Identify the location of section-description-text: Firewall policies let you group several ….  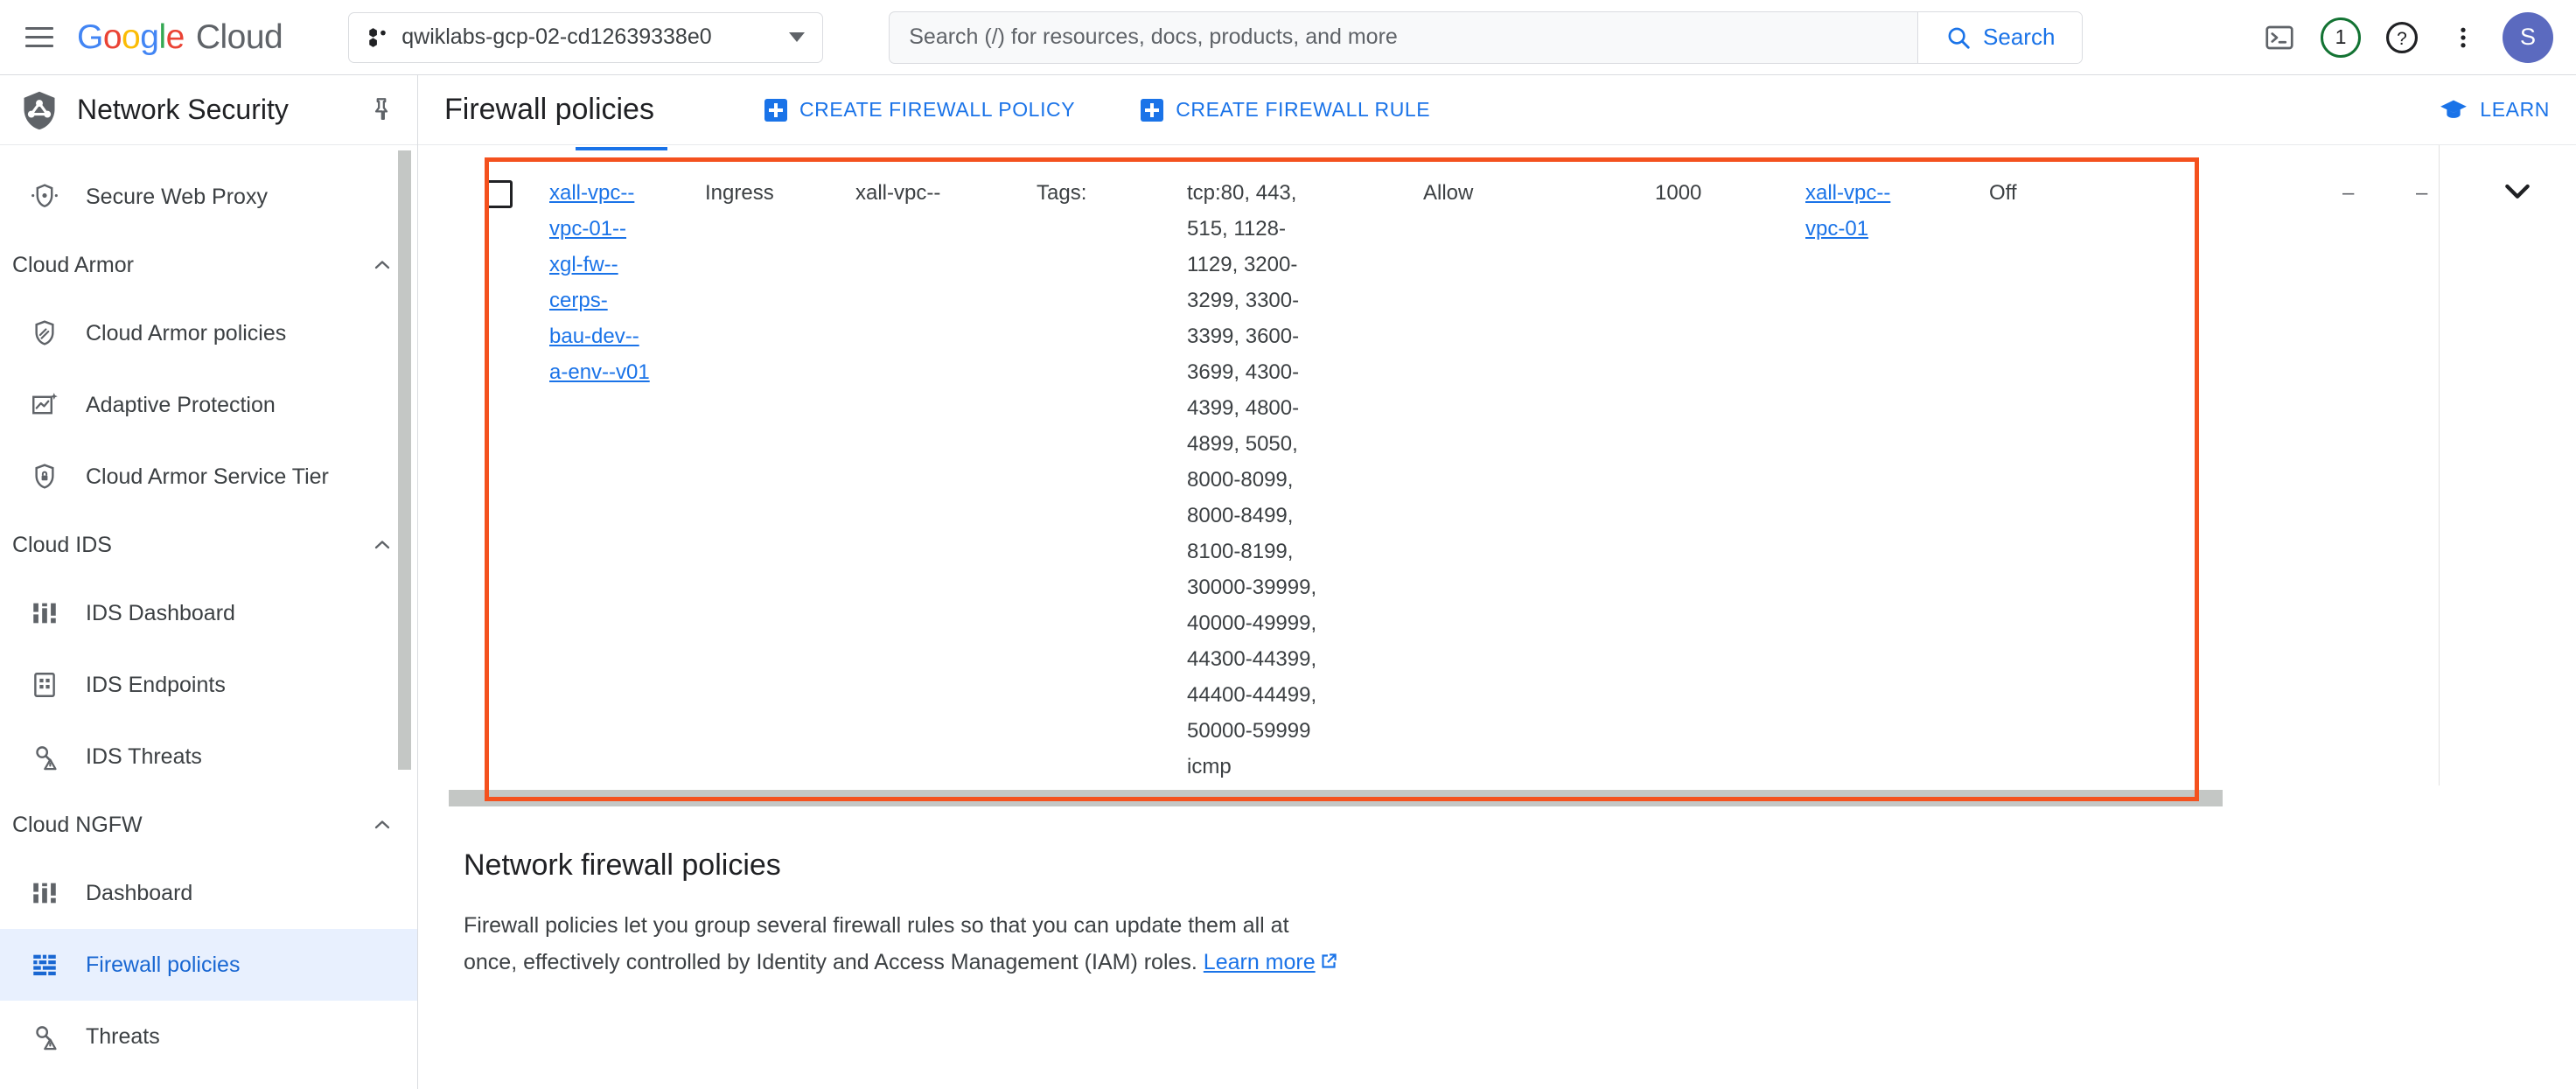
(876, 943).